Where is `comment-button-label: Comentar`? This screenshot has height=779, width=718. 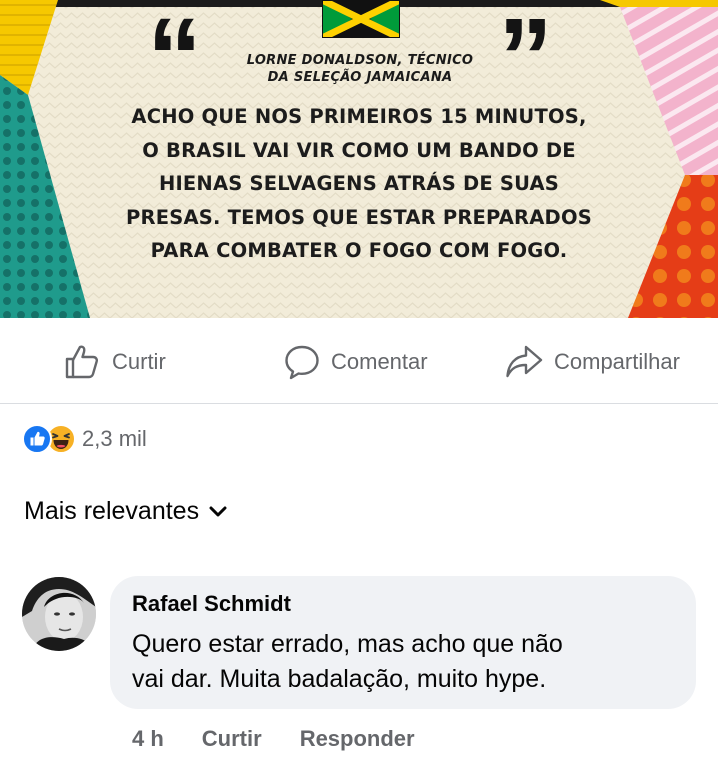
comment-button-label: Comentar is located at coordinates (379, 361).